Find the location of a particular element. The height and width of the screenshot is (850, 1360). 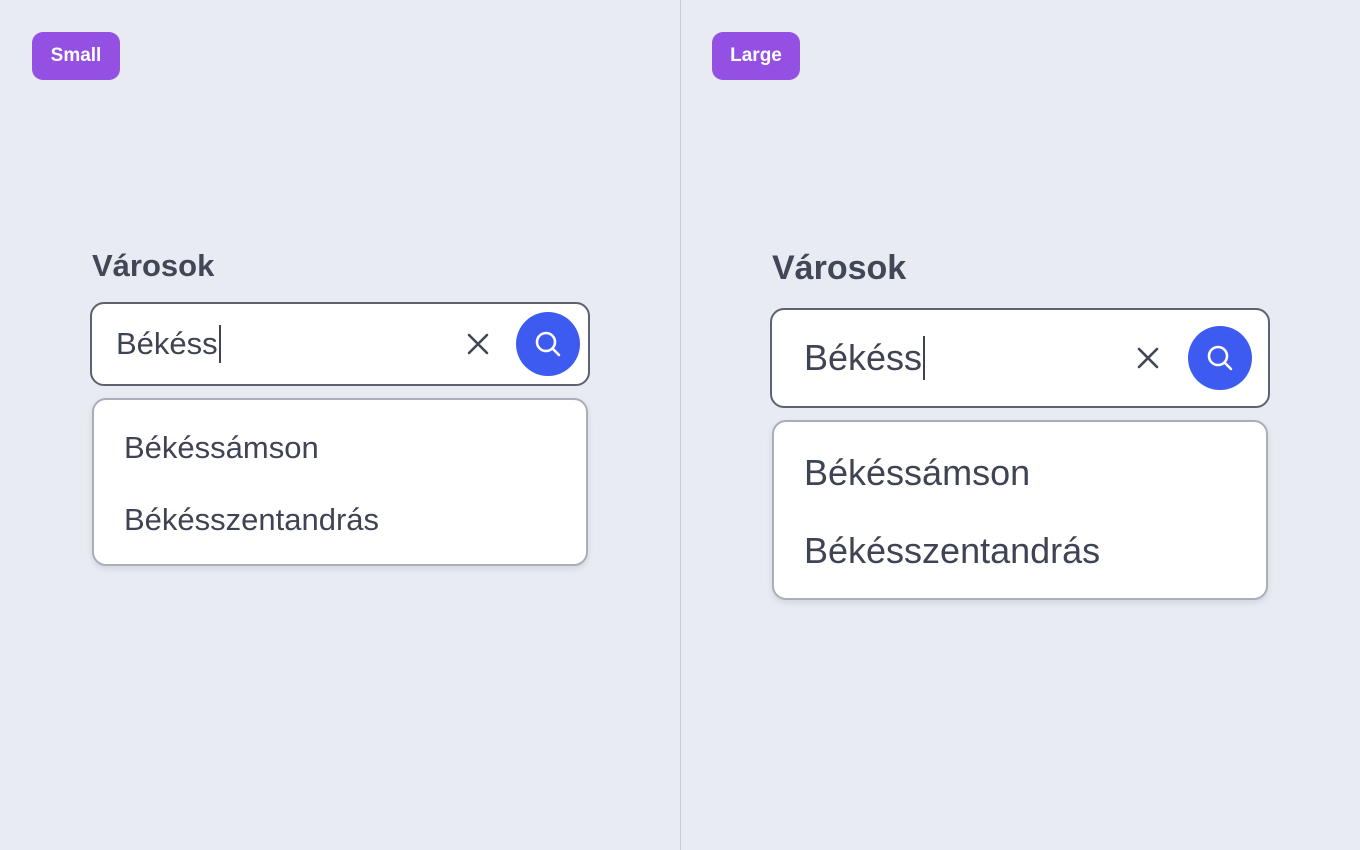

size-badge: Small is located at coordinates (76, 56).